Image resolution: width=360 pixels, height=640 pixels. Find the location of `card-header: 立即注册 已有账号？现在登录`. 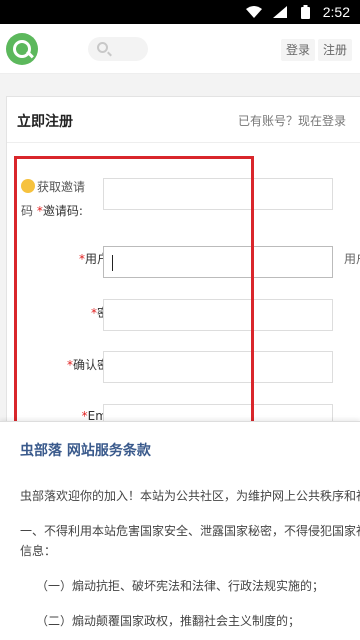

card-header: 立即注册 已有账号？现在登录 is located at coordinates (183, 120).